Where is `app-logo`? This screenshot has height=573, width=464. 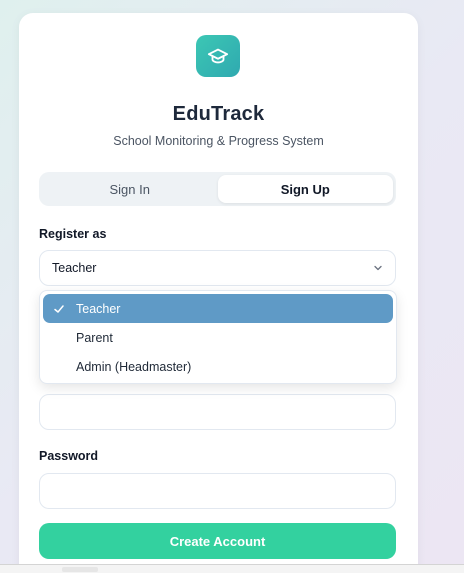 app-logo is located at coordinates (218, 56).